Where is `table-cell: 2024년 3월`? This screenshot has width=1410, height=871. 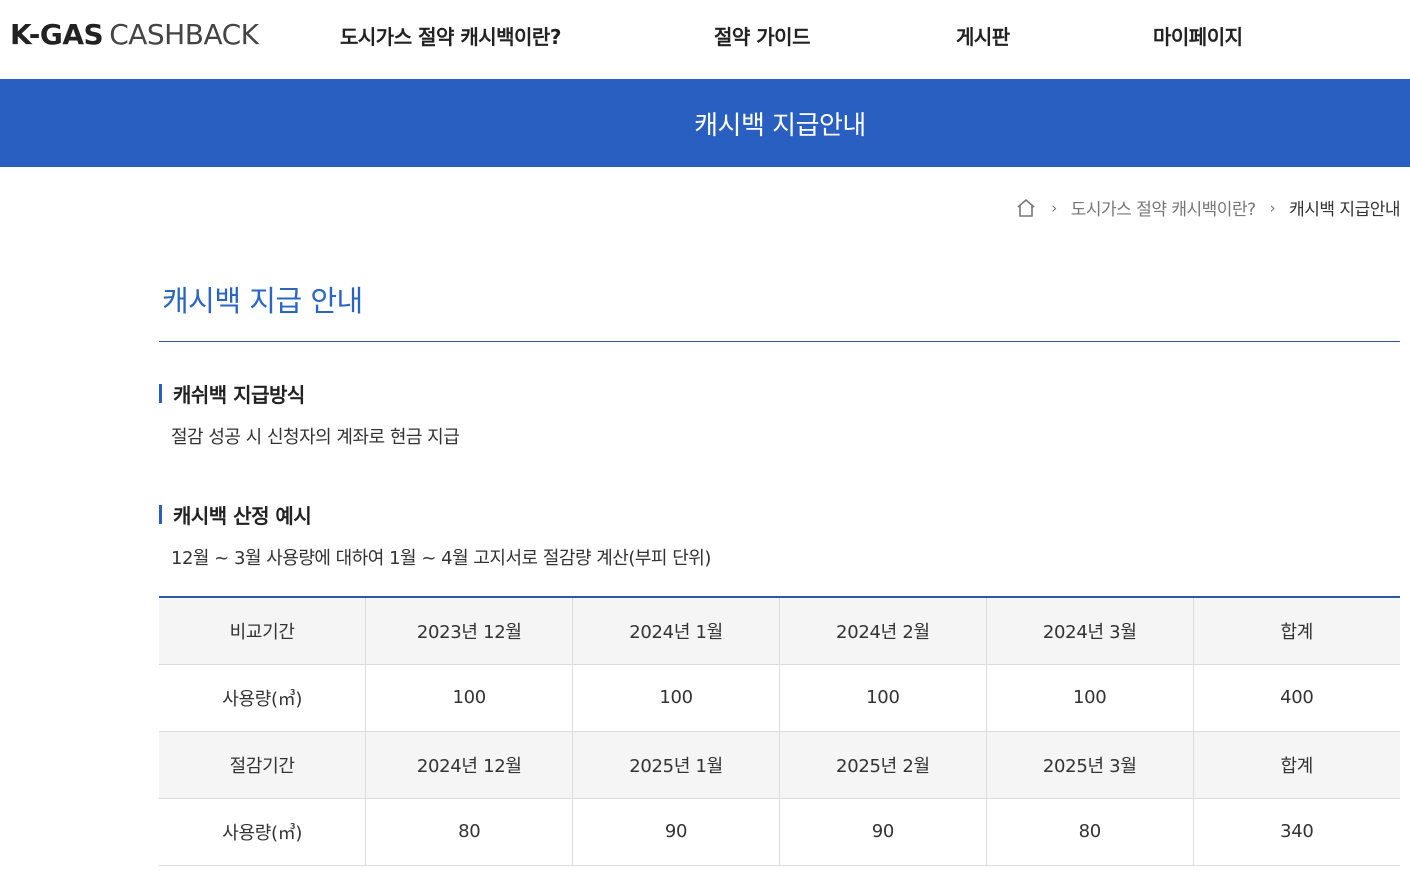
table-cell: 2024년 3월 is located at coordinates (1090, 631).